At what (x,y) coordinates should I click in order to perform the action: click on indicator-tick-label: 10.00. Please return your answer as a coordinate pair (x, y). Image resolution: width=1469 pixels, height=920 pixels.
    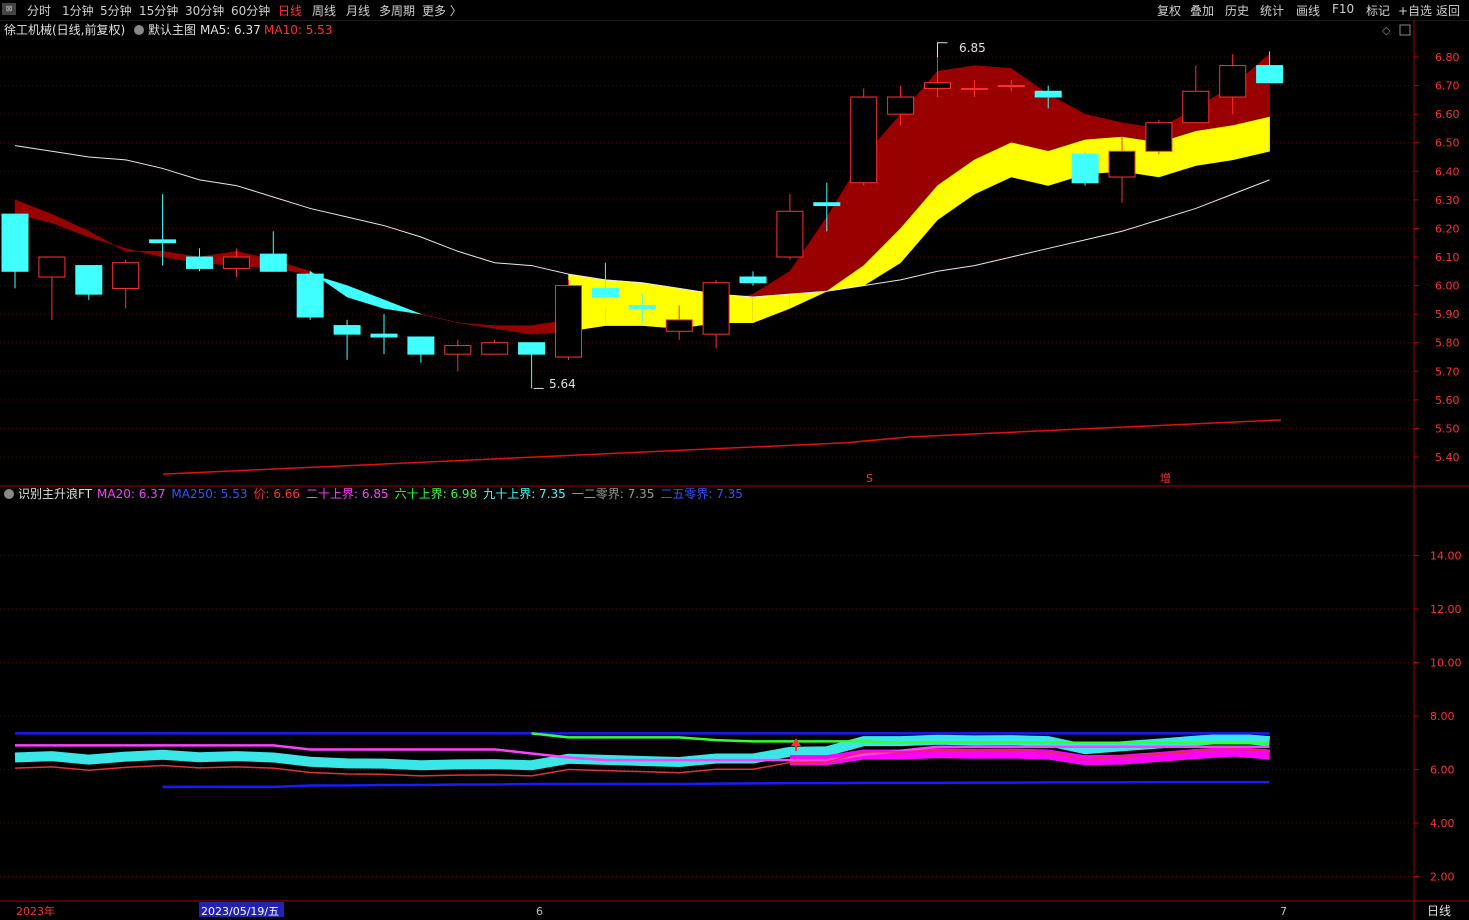
    Looking at the image, I should click on (1446, 663).